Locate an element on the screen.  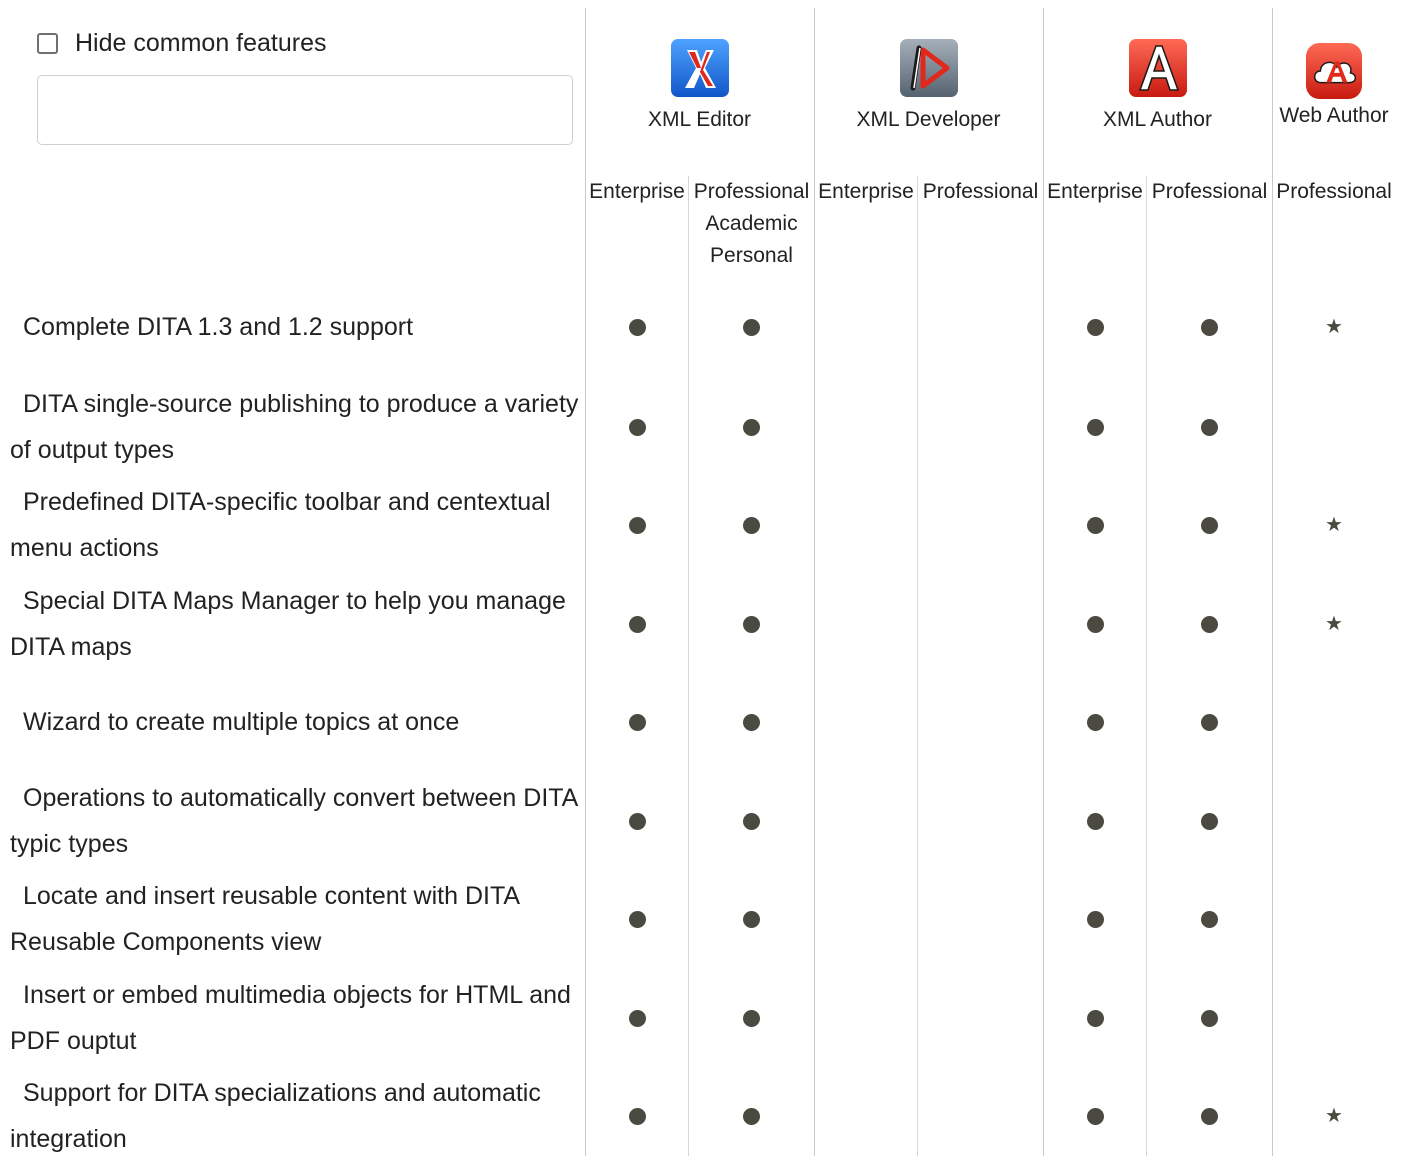
product-header-xml-author: XML Author is located at coordinates (1157, 85).